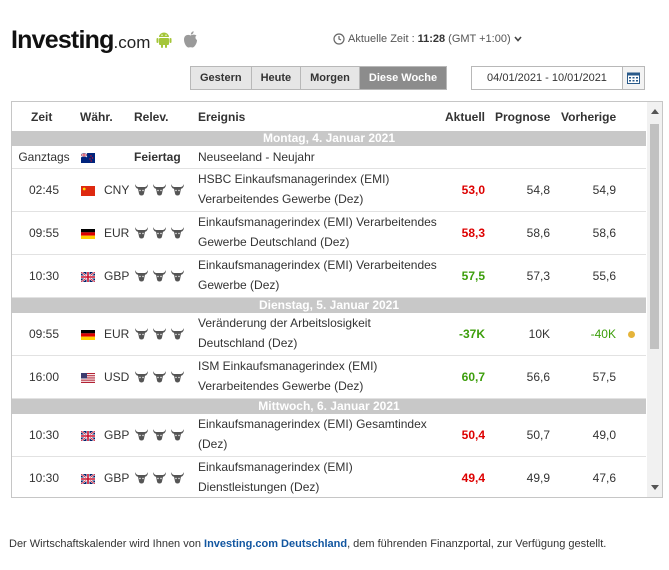  What do you see at coordinates (44, 190) in the screenshot?
I see `event-time: 02:45` at bounding box center [44, 190].